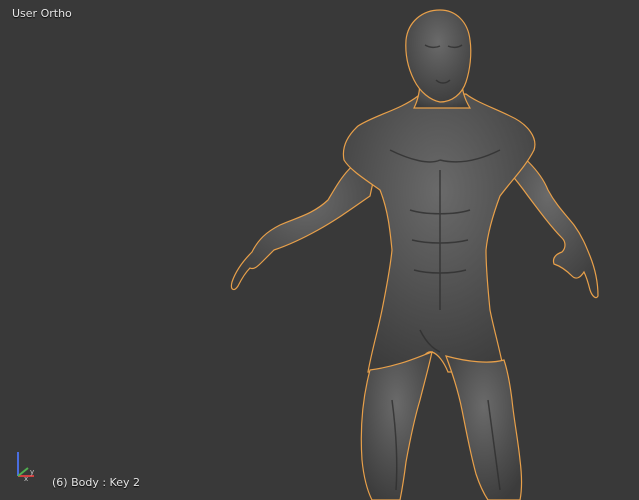  What do you see at coordinates (484, 427) in the screenshot?
I see `right-leg` at bounding box center [484, 427].